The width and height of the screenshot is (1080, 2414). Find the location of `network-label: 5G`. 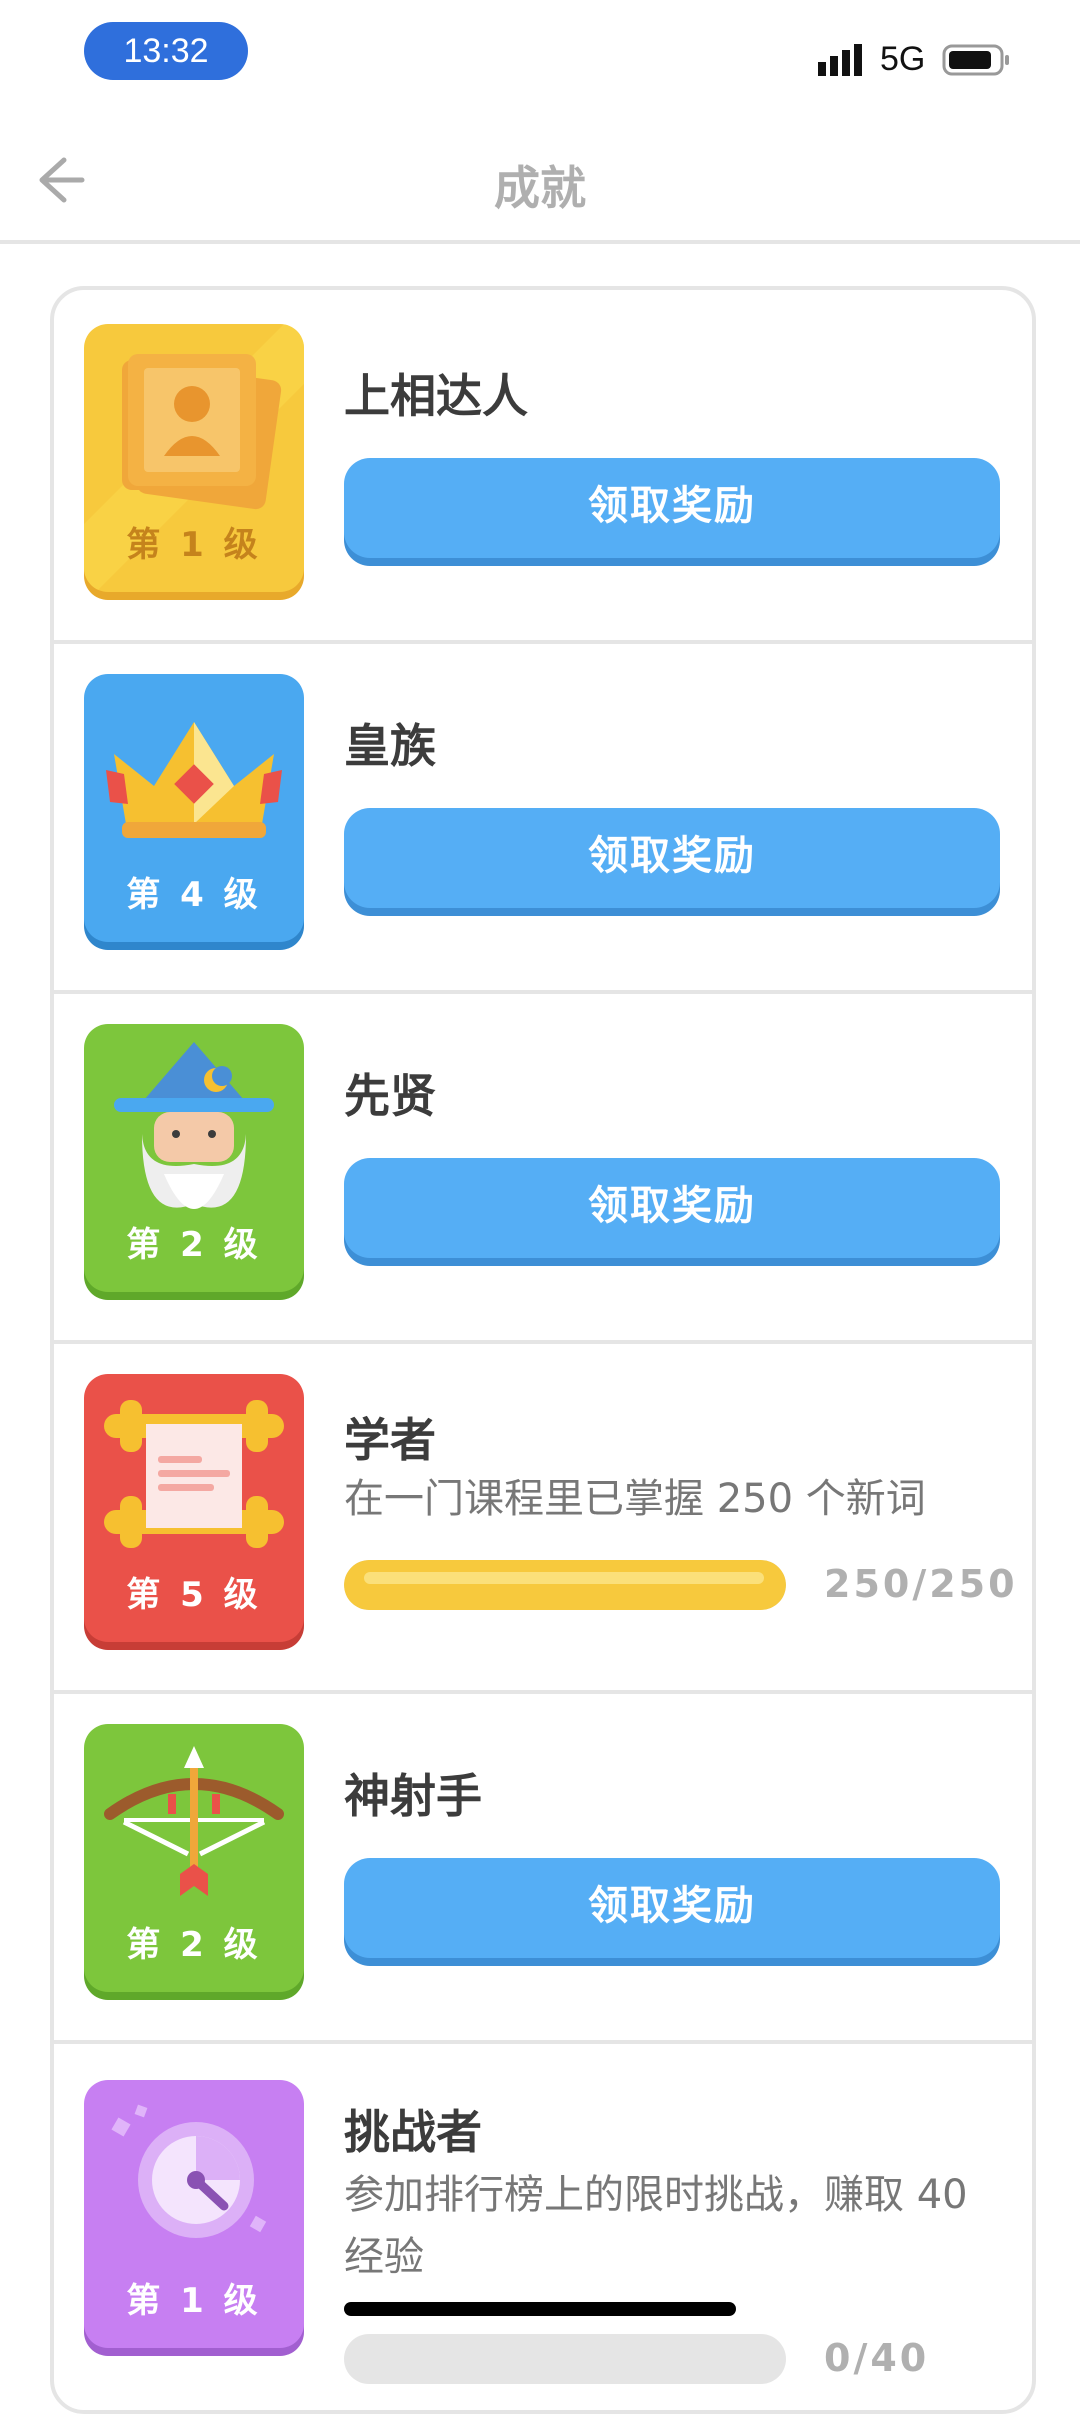

network-label: 5G is located at coordinates (903, 59).